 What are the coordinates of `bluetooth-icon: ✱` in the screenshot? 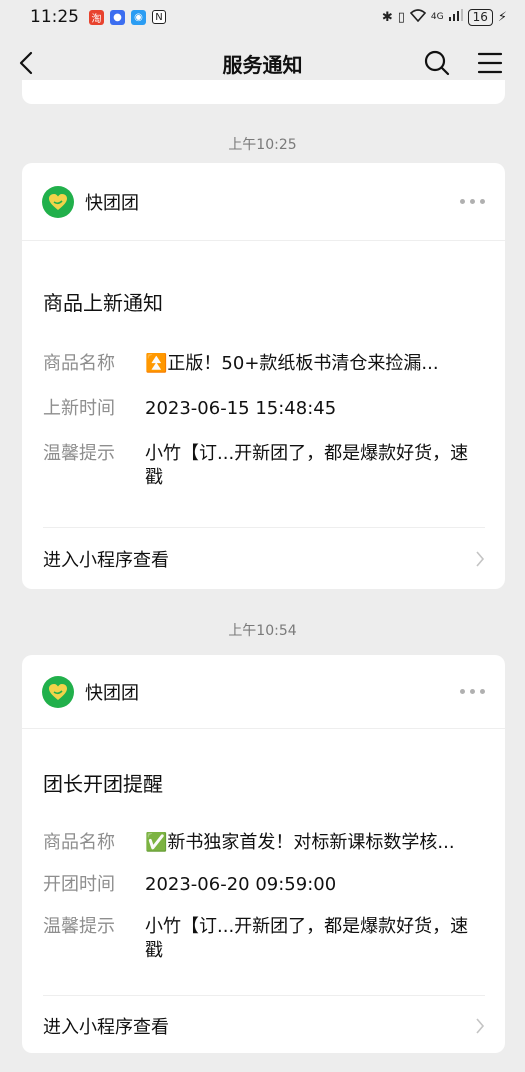 It's located at (387, 17).